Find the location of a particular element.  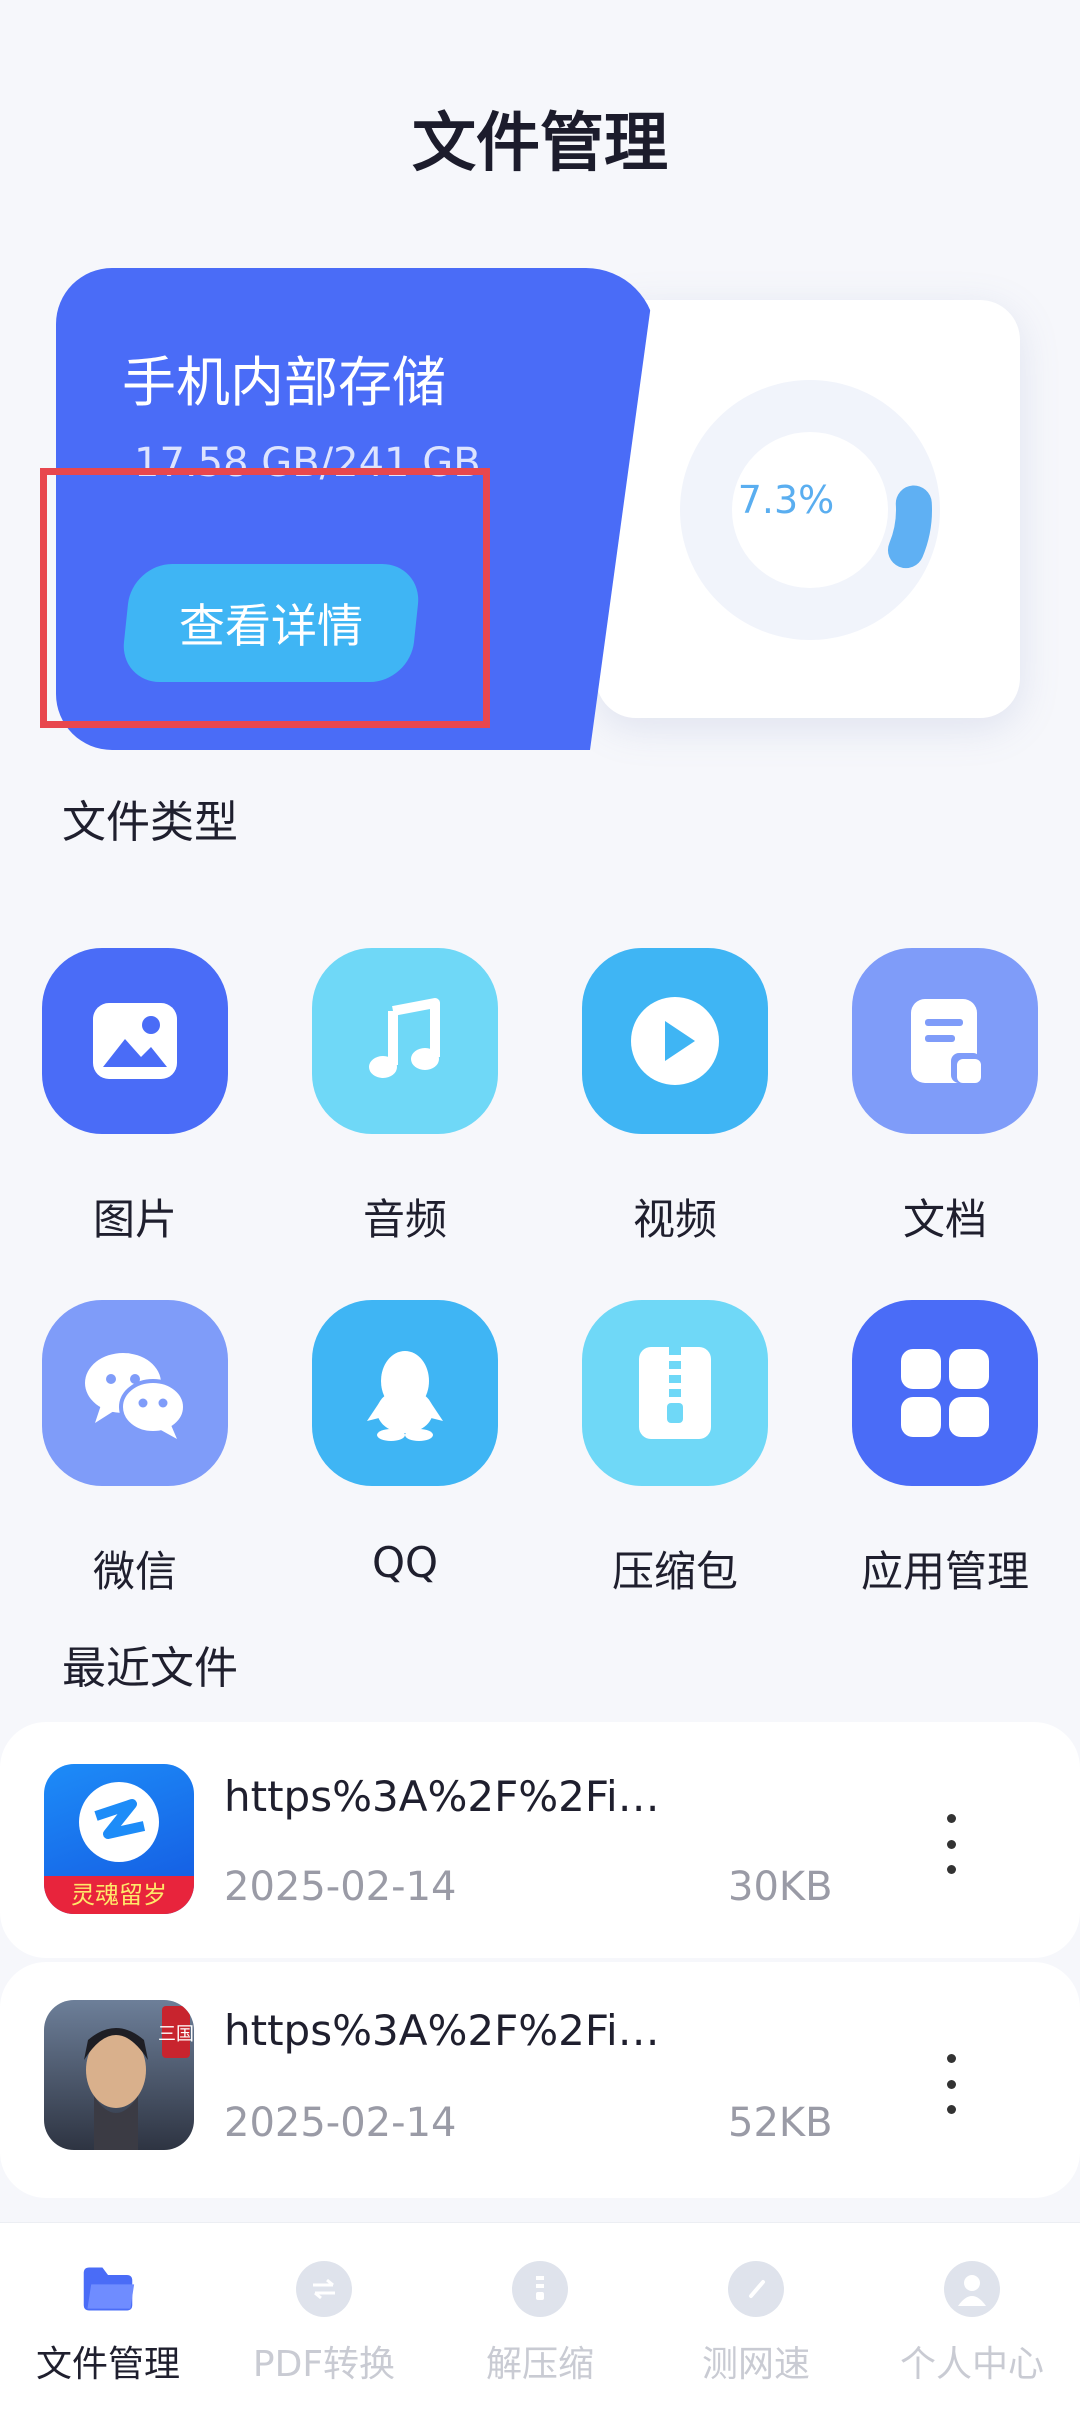

file-type-documents: 文档 is located at coordinates (945, 1097).